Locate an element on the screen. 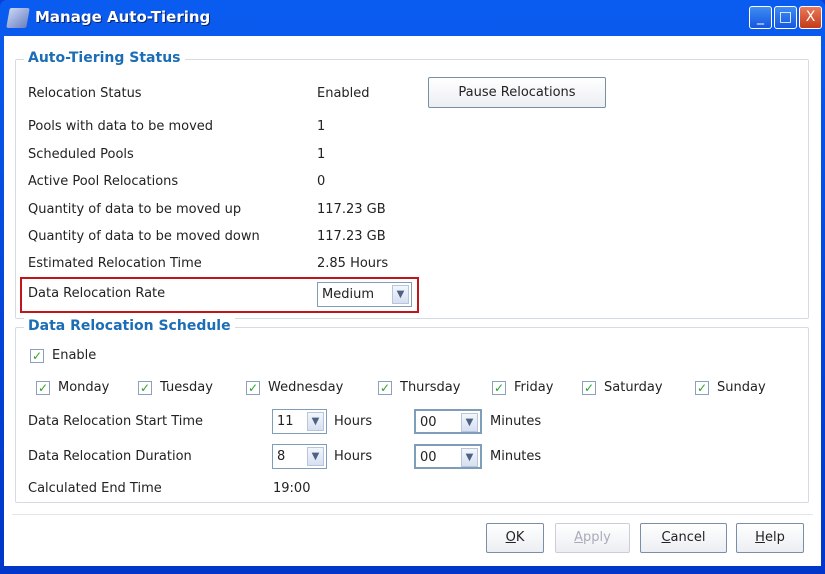 This screenshot has width=825, height=574. status-value: 2.85 Hours is located at coordinates (353, 263).